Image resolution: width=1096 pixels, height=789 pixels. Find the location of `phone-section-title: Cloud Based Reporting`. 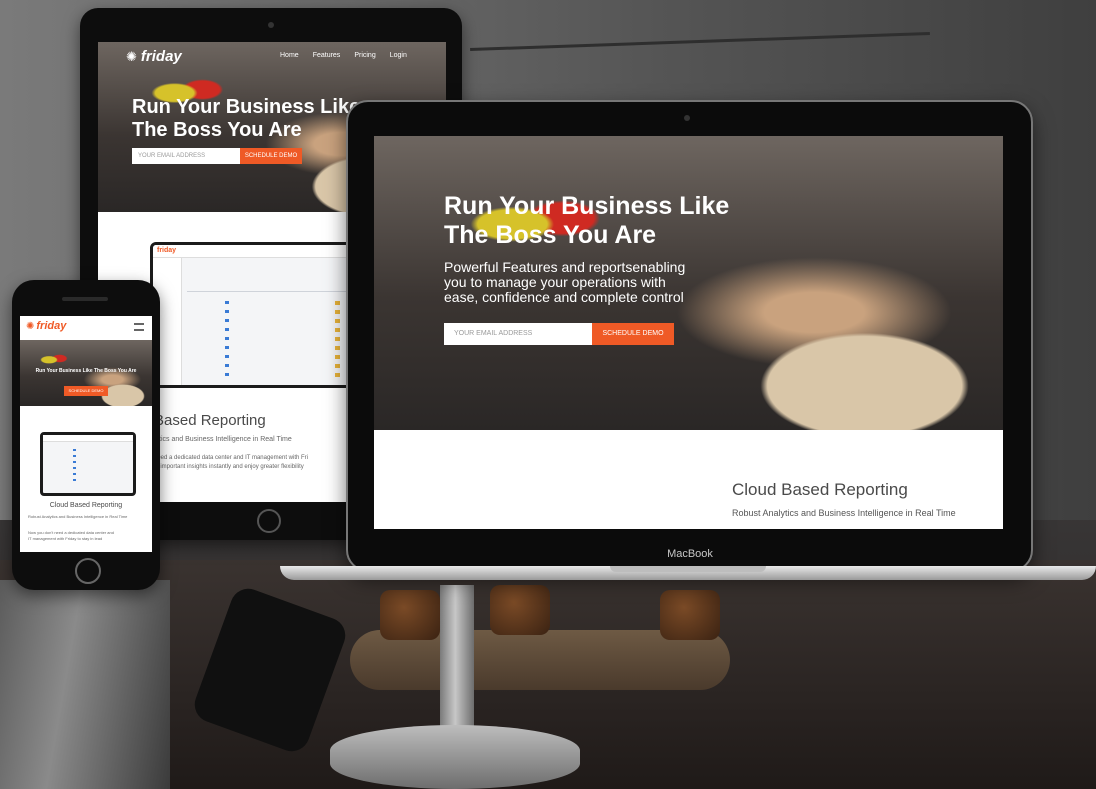

phone-section-title: Cloud Based Reporting is located at coordinates (86, 505).